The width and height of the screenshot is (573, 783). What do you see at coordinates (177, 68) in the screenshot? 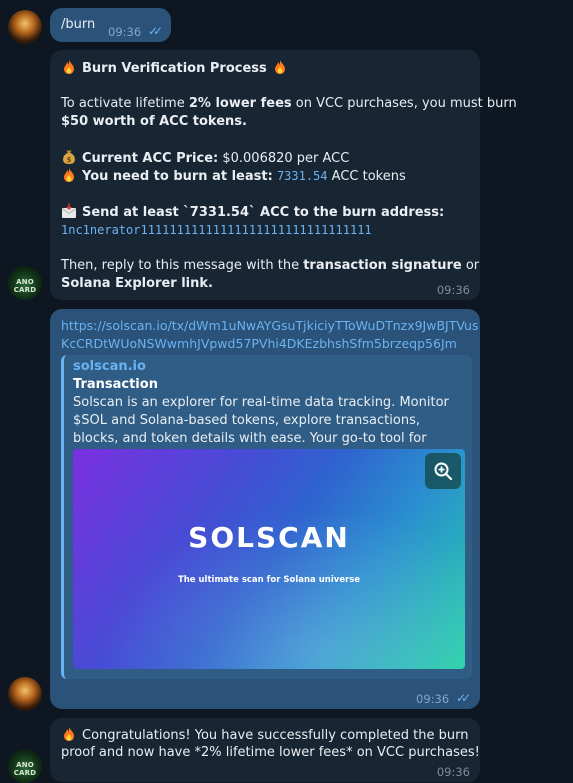
I see `burn-process-title: Burn Verification Process` at bounding box center [177, 68].